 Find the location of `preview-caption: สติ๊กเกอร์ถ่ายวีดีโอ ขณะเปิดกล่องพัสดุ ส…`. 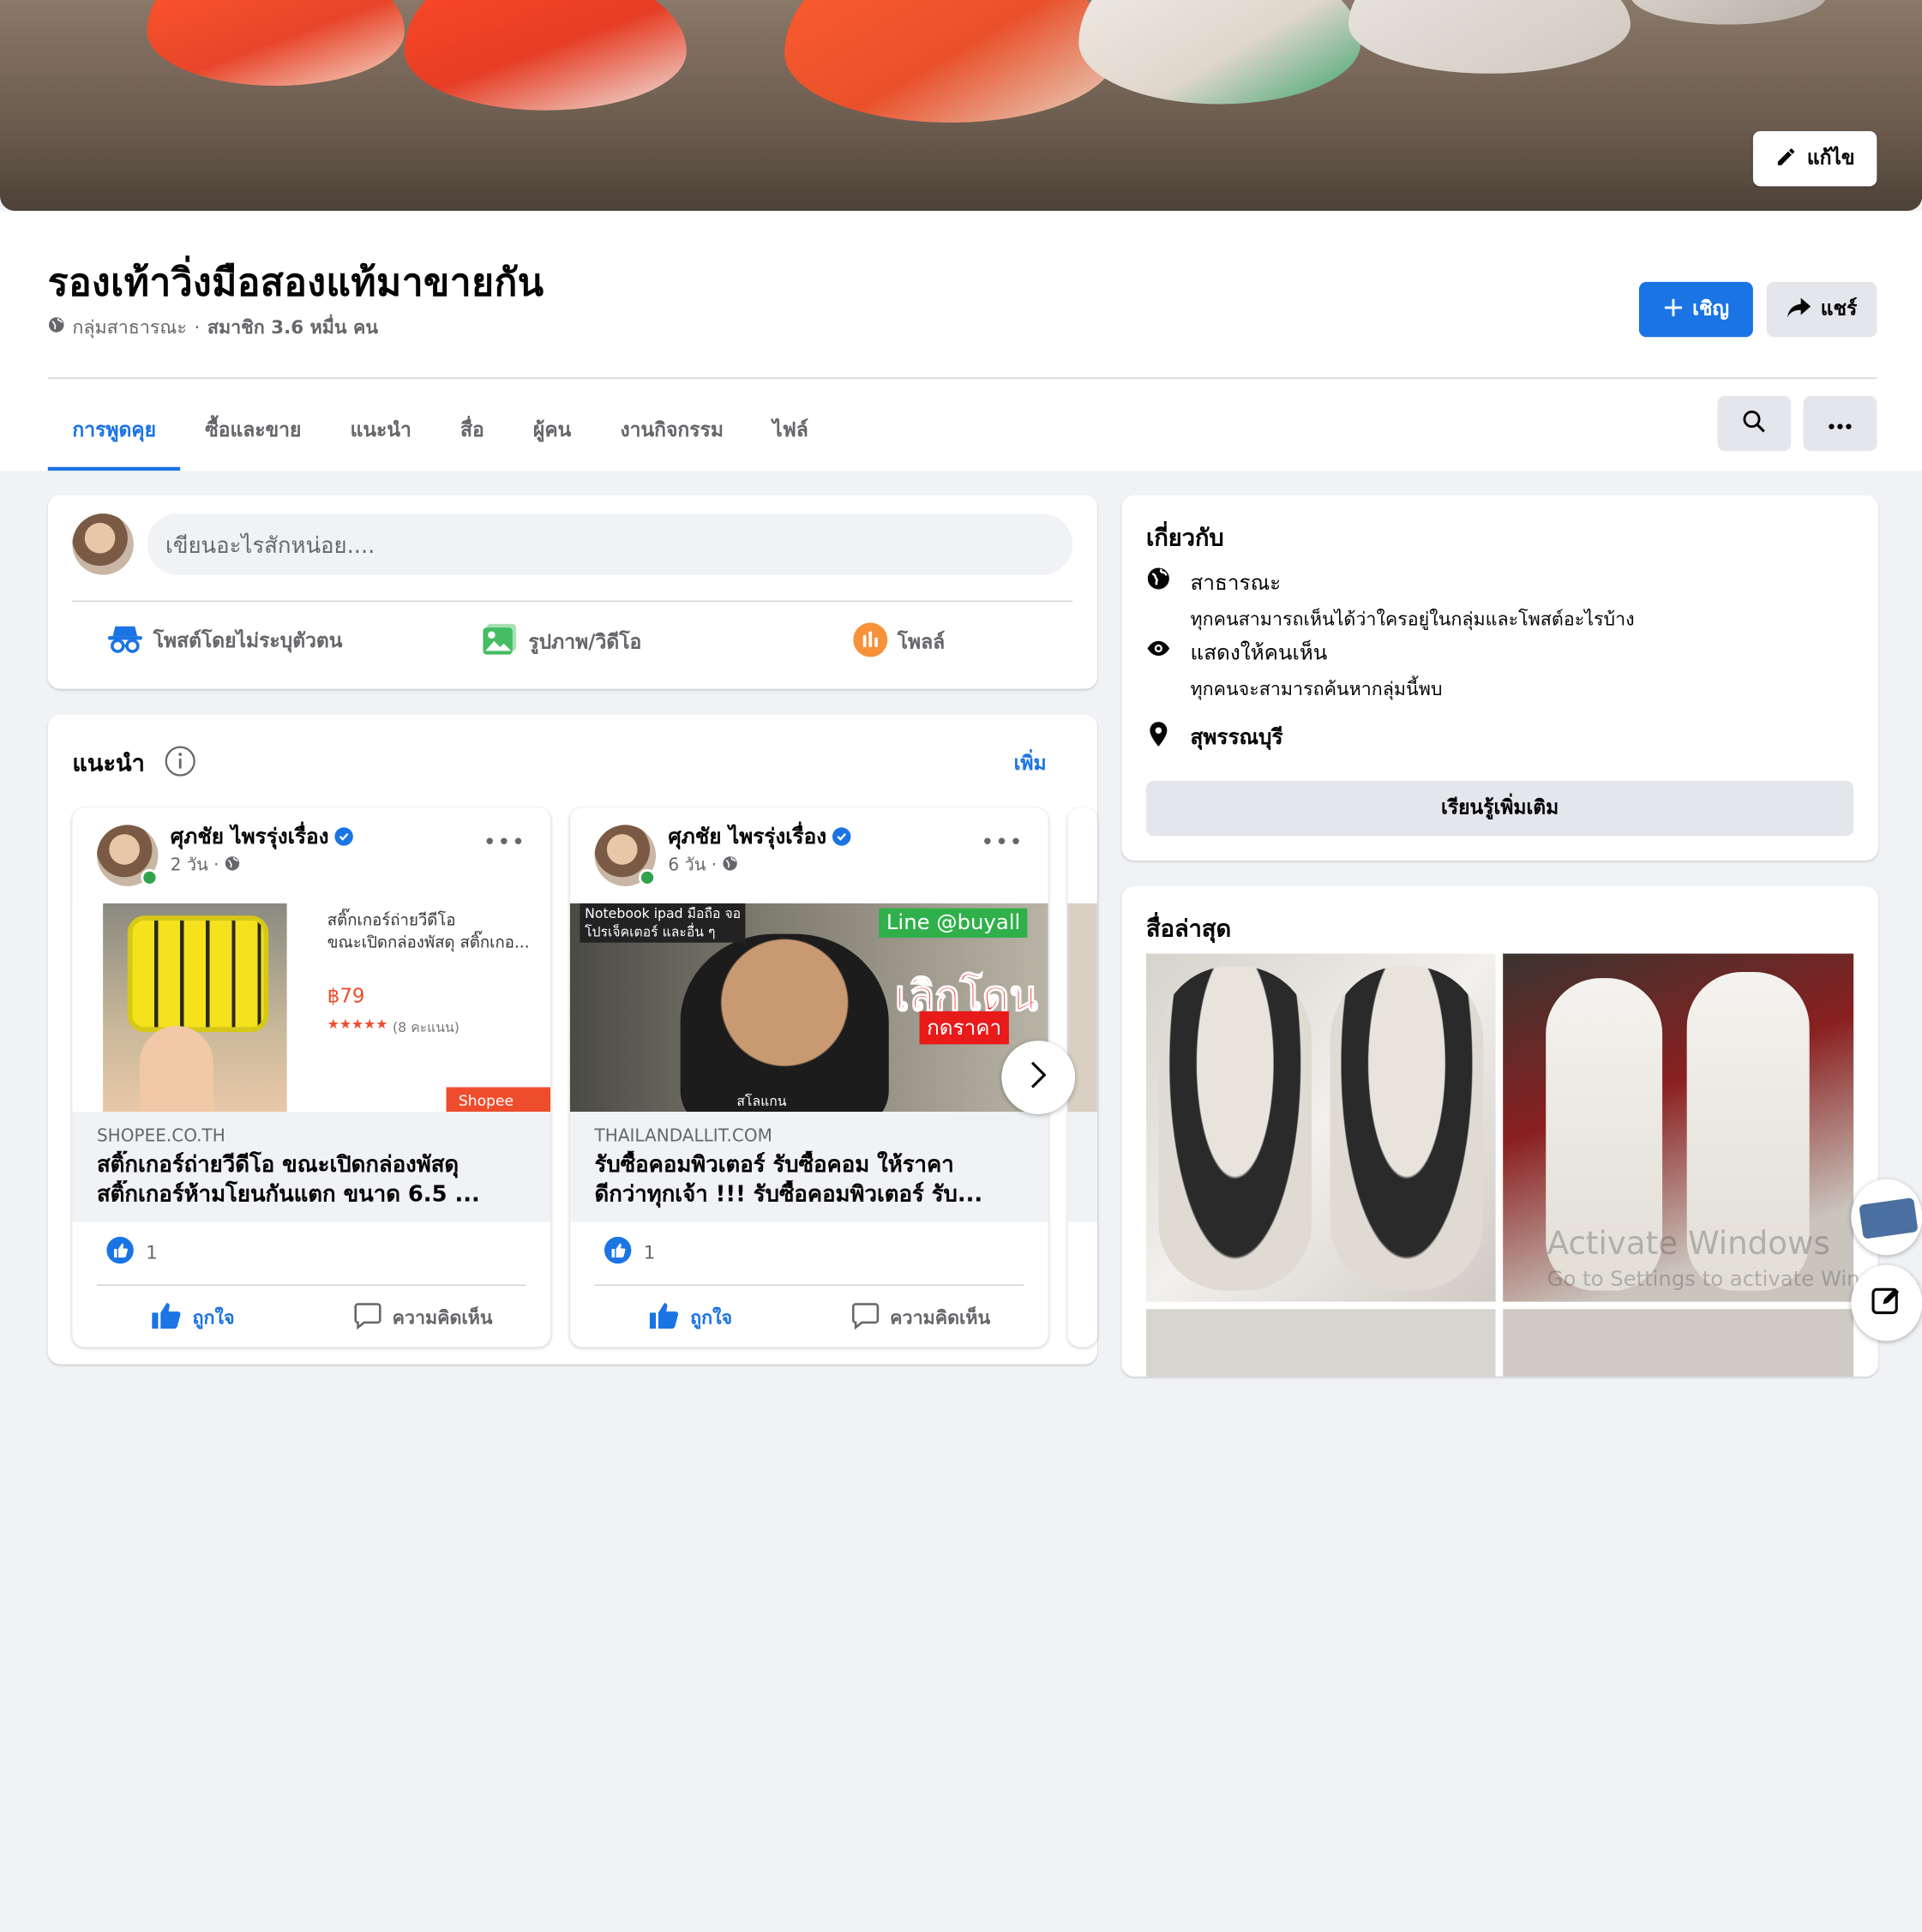

preview-caption: สติ๊กเกอร์ถ่ายวีดีโอ ขณะเปิดกล่องพัสดุ ส… is located at coordinates (429, 932).